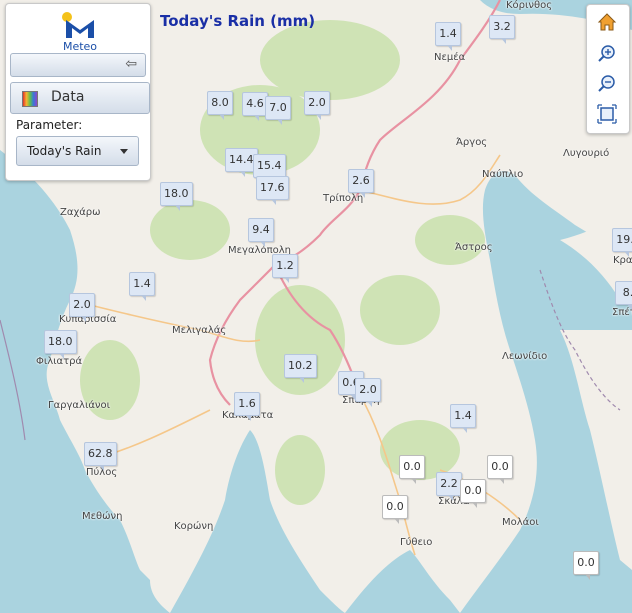  I want to click on rain-marker: 15.4, so click(269, 168).